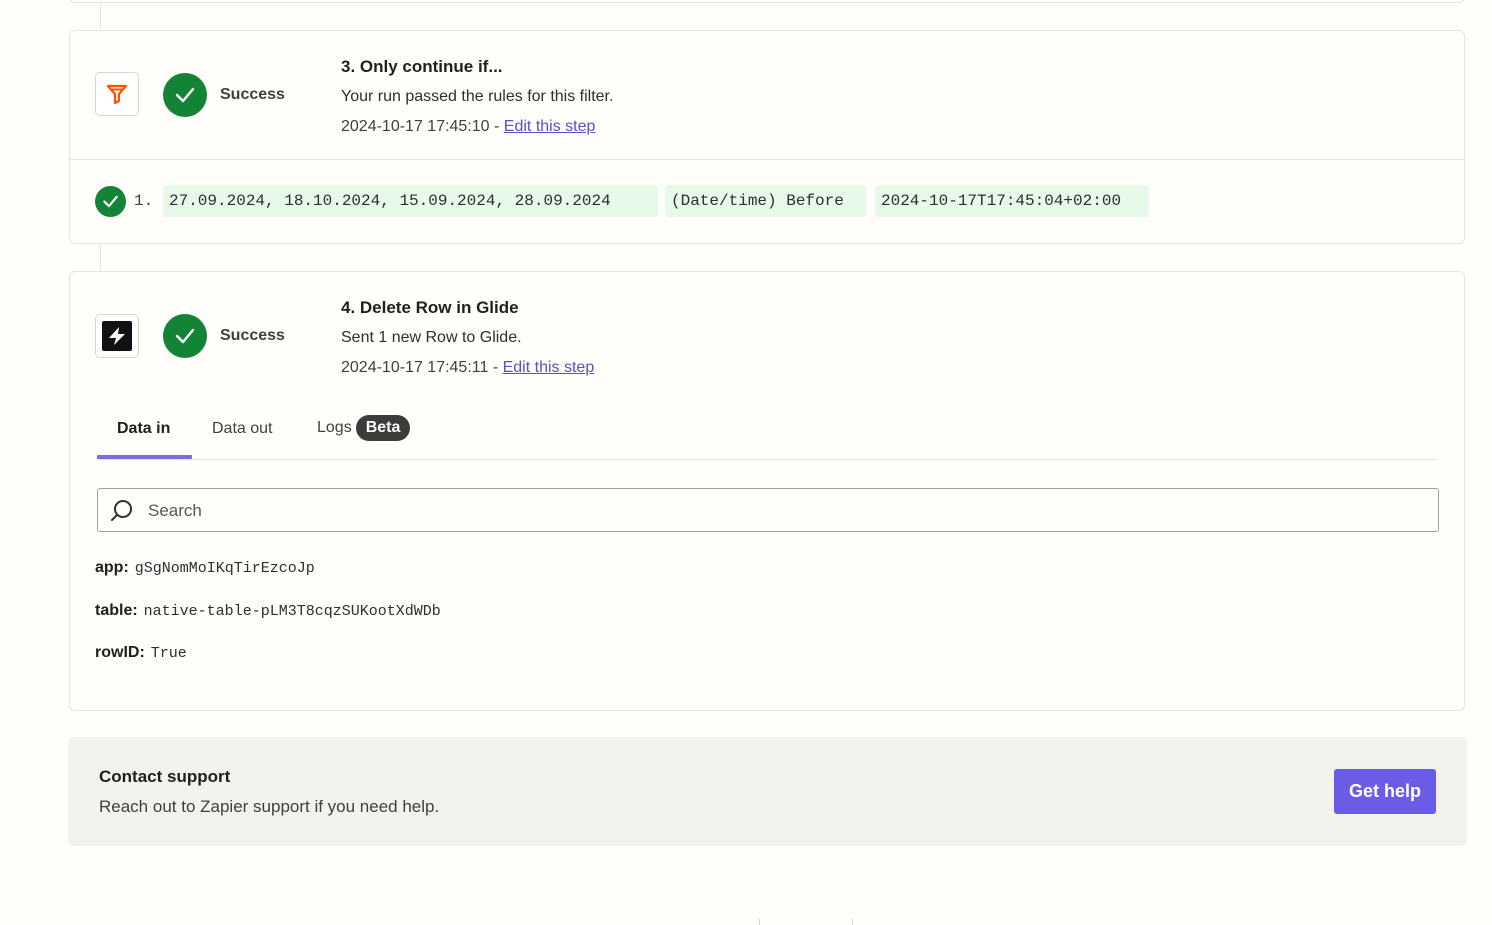 This screenshot has height=925, width=1492. I want to click on active-tab-indicator, so click(144, 457).